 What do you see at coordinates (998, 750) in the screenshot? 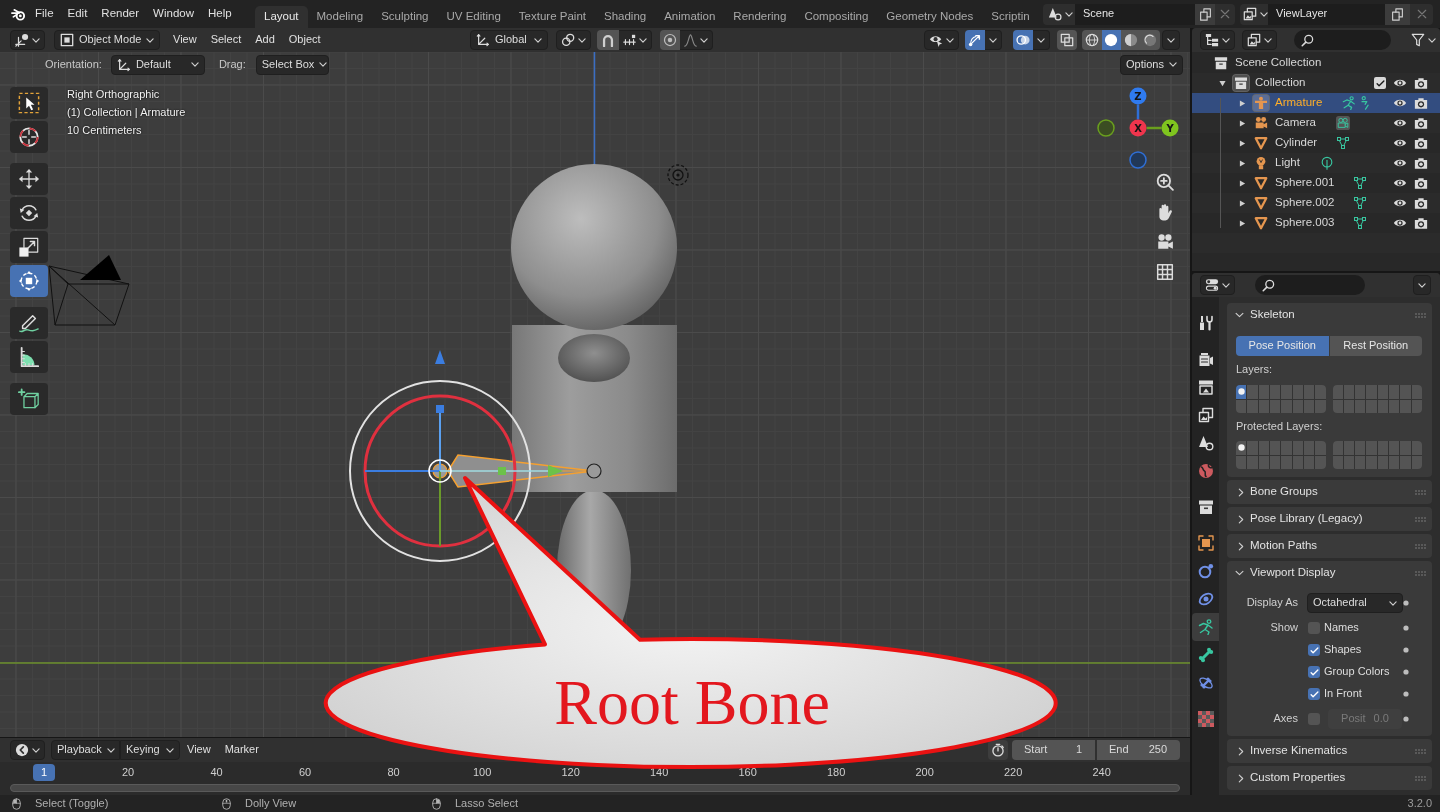
I see `preview-range-toggle` at bounding box center [998, 750].